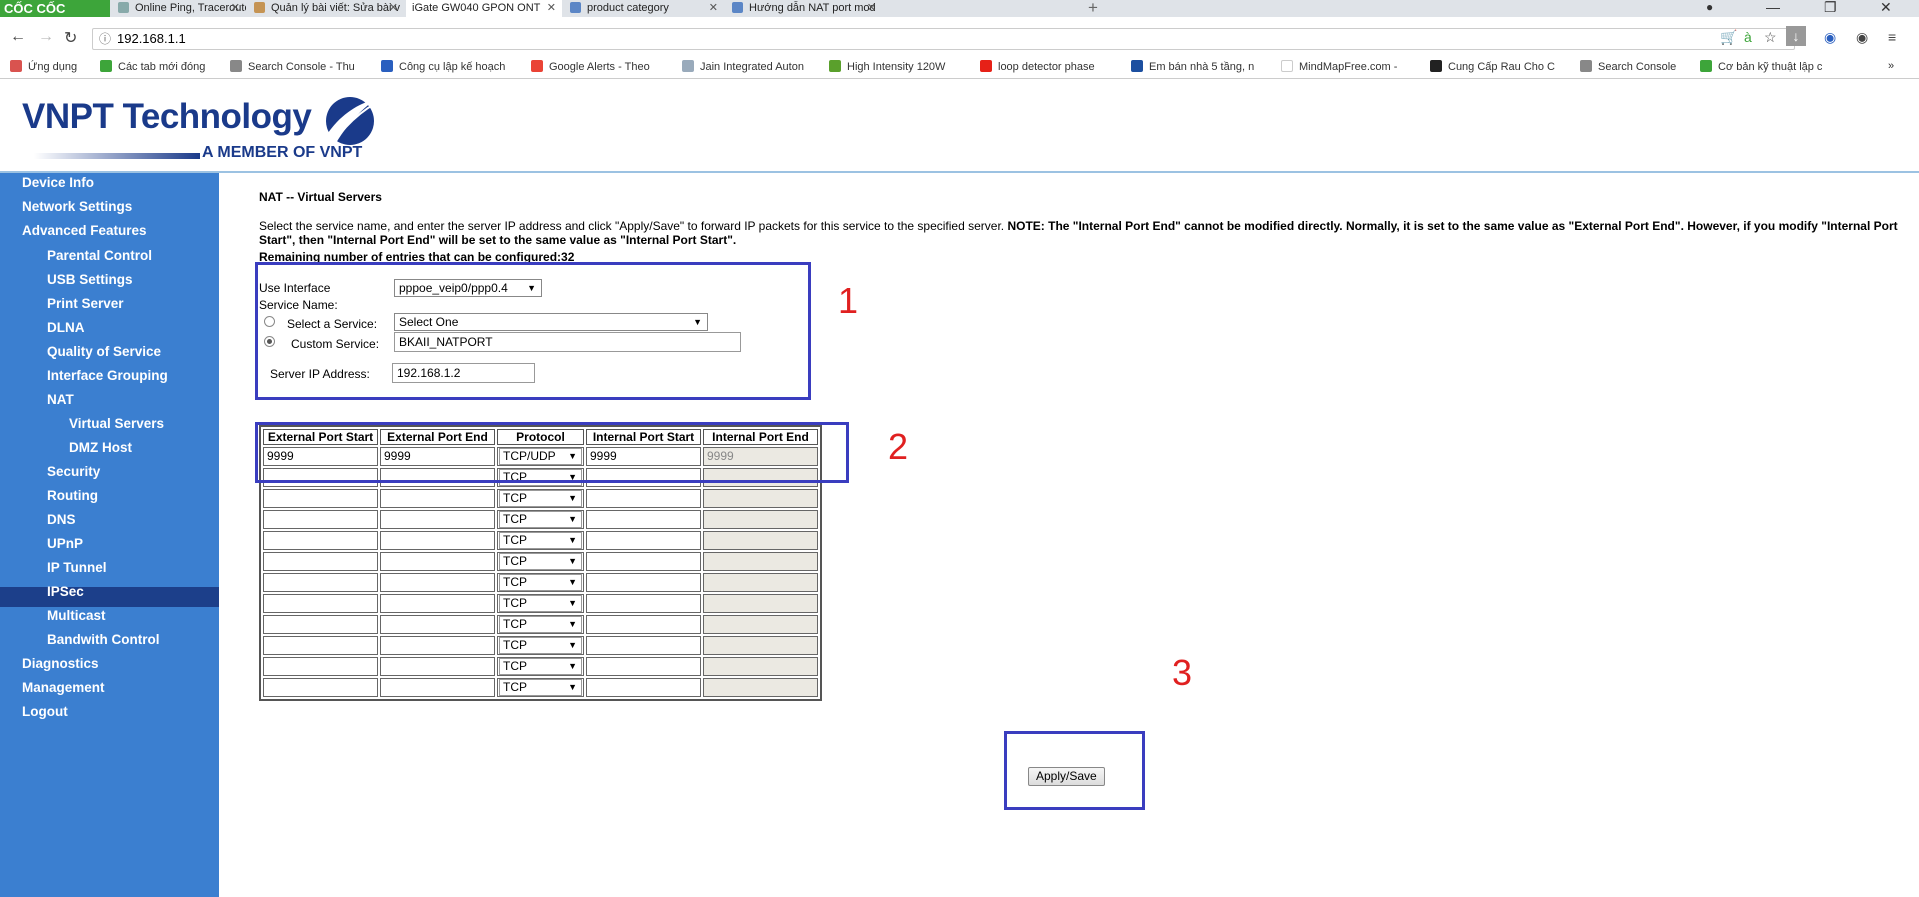 The height and width of the screenshot is (897, 1919). I want to click on cart-icon: 🛒, so click(1728, 37).